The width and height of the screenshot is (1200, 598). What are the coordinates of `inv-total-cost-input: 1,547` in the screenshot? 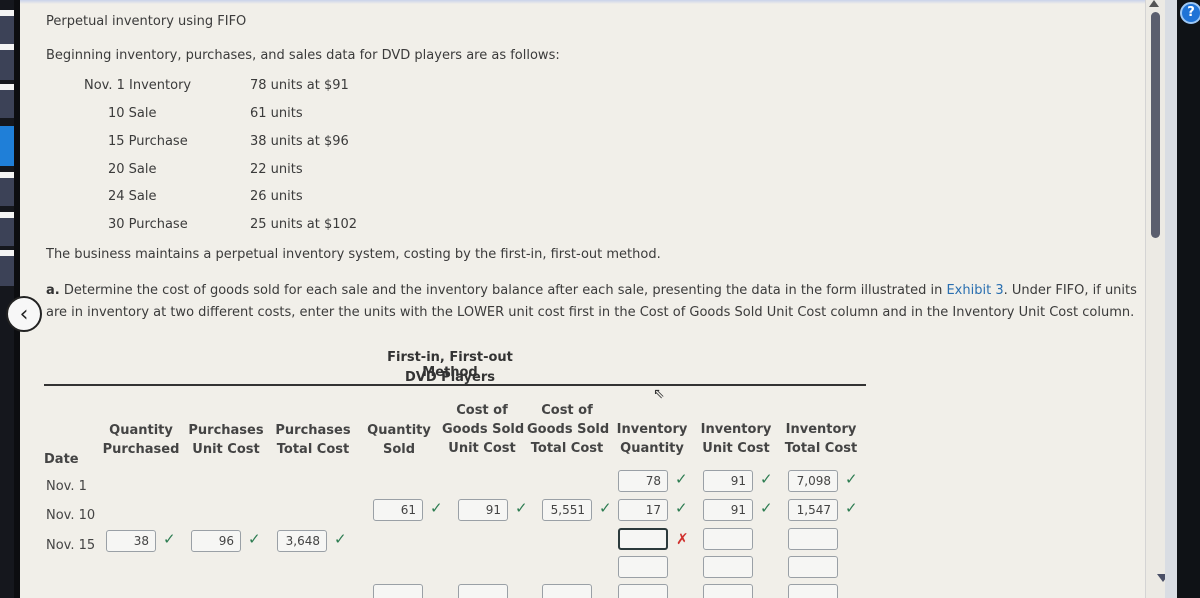 It's located at (813, 510).